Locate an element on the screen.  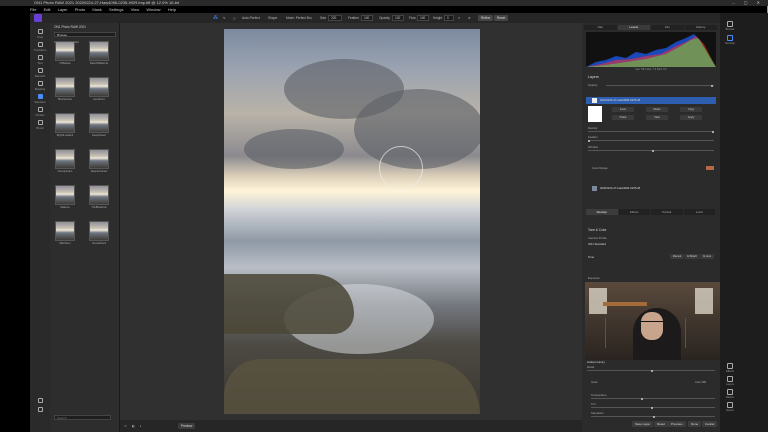
tab-effects: Effects is located at coordinates (634, 212).